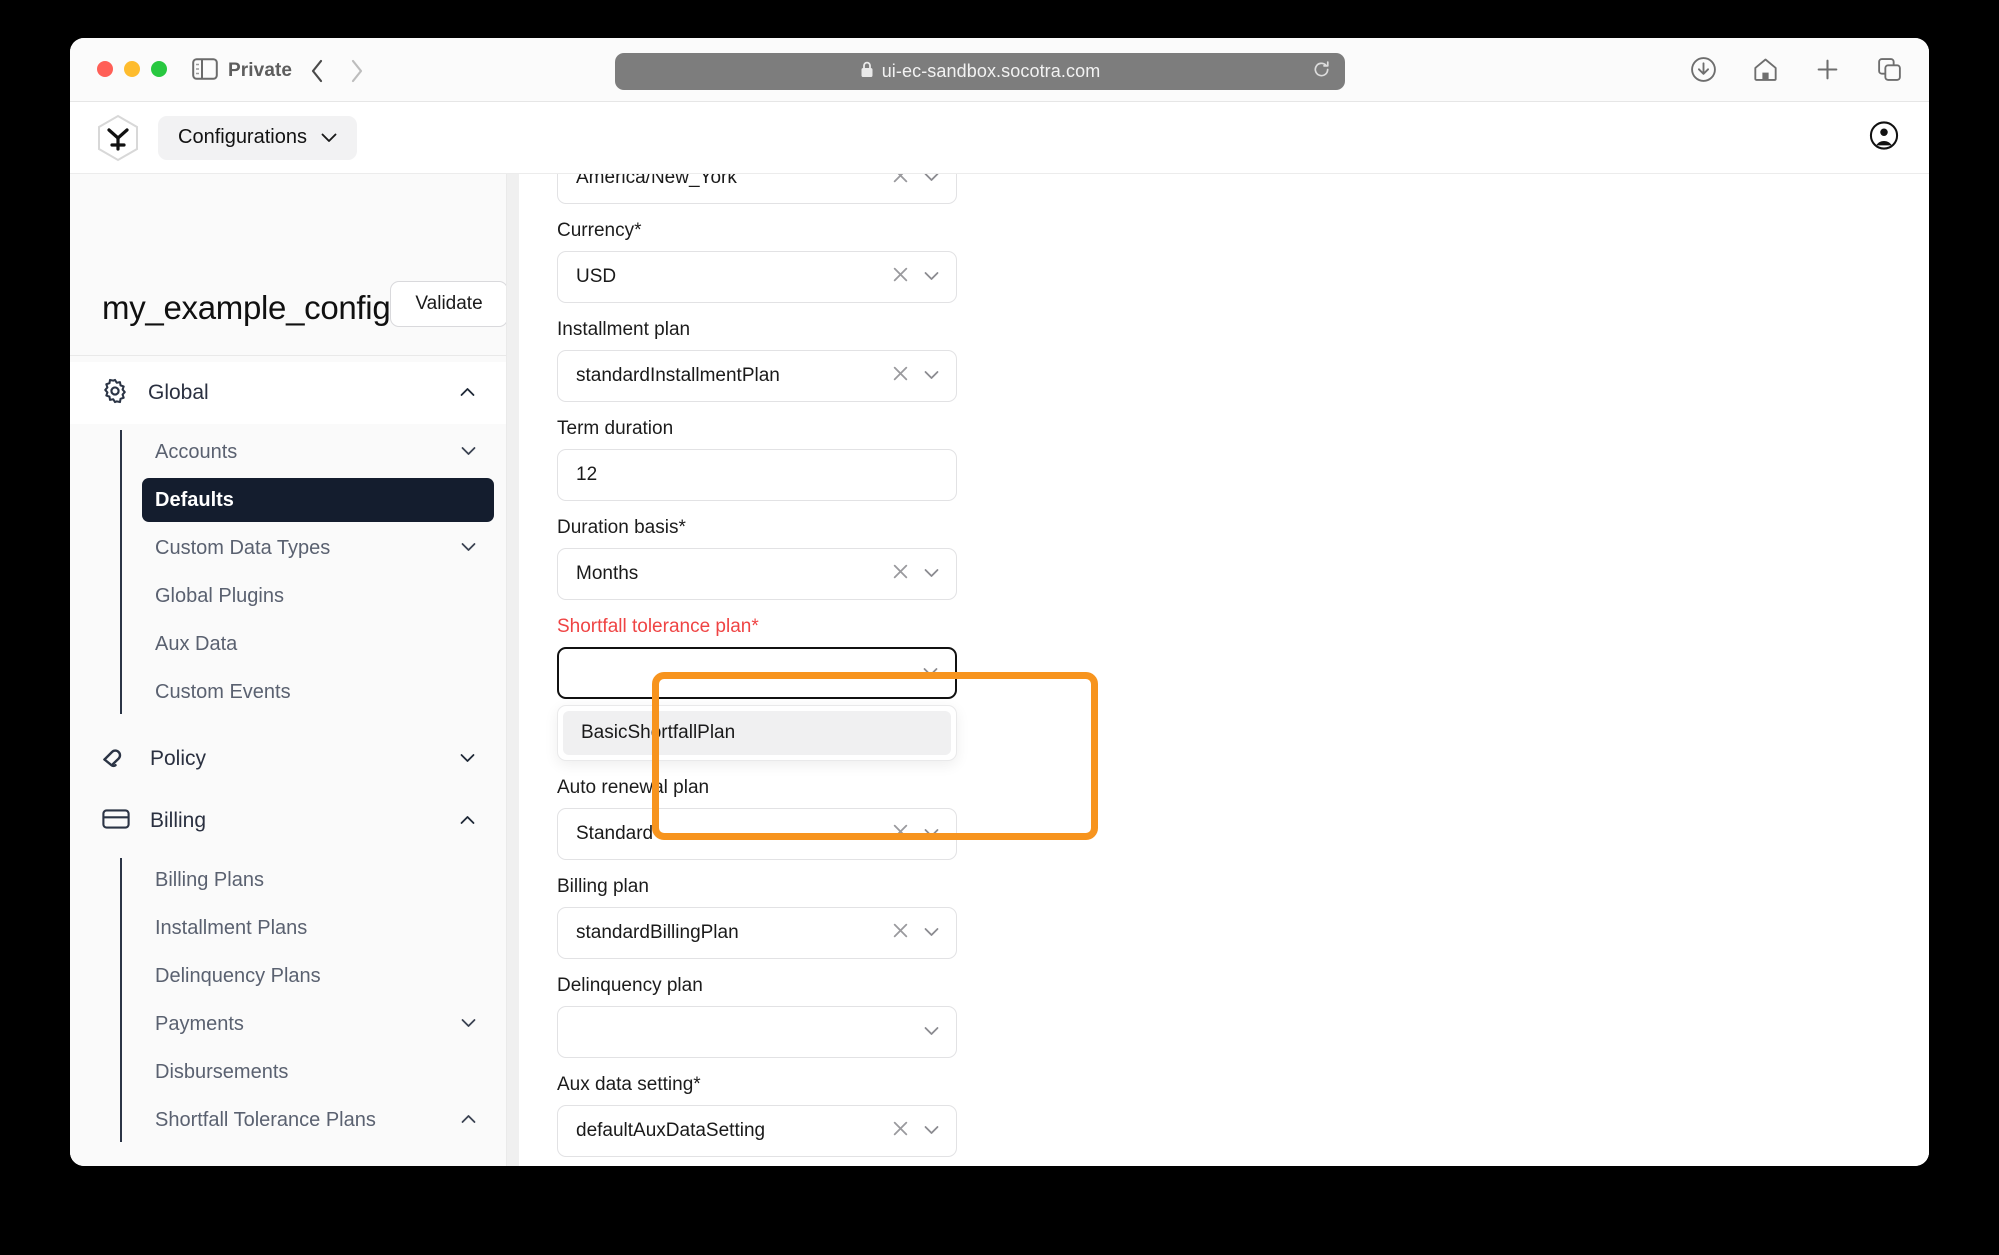  I want to click on select-installment-plan: standardInstallmentPlan, so click(757, 376).